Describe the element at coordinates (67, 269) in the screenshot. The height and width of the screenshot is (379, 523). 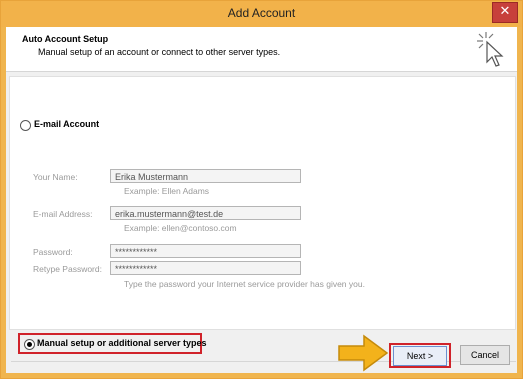
I see `retype-password-label: Retype Password:` at that location.